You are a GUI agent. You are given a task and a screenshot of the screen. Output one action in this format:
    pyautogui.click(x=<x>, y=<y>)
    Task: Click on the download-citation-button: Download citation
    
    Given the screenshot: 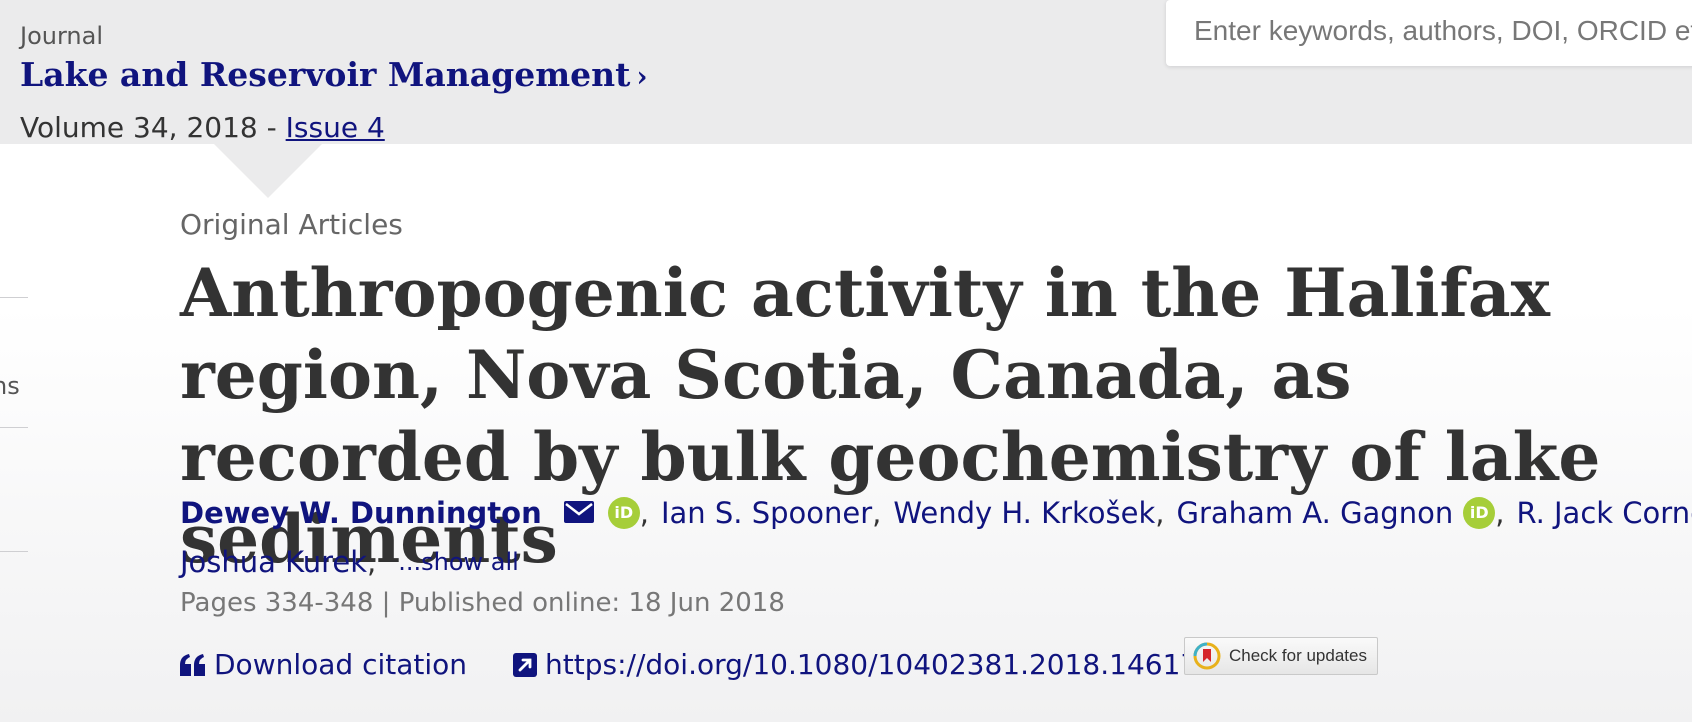 What is the action you would take?
    pyautogui.click(x=323, y=664)
    